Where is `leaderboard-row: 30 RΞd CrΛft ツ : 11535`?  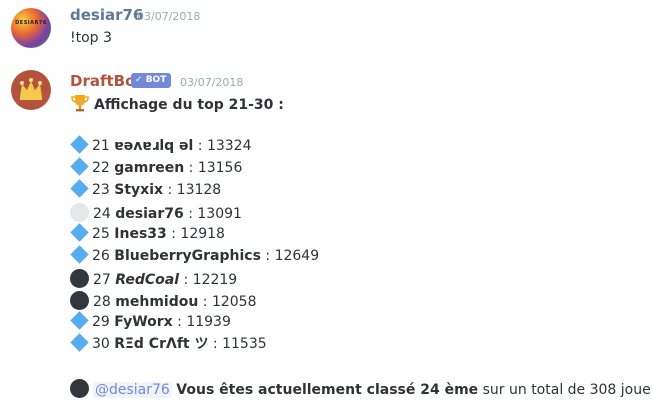 leaderboard-row: 30 RΞd CrΛft ツ : 11535 is located at coordinates (168, 343).